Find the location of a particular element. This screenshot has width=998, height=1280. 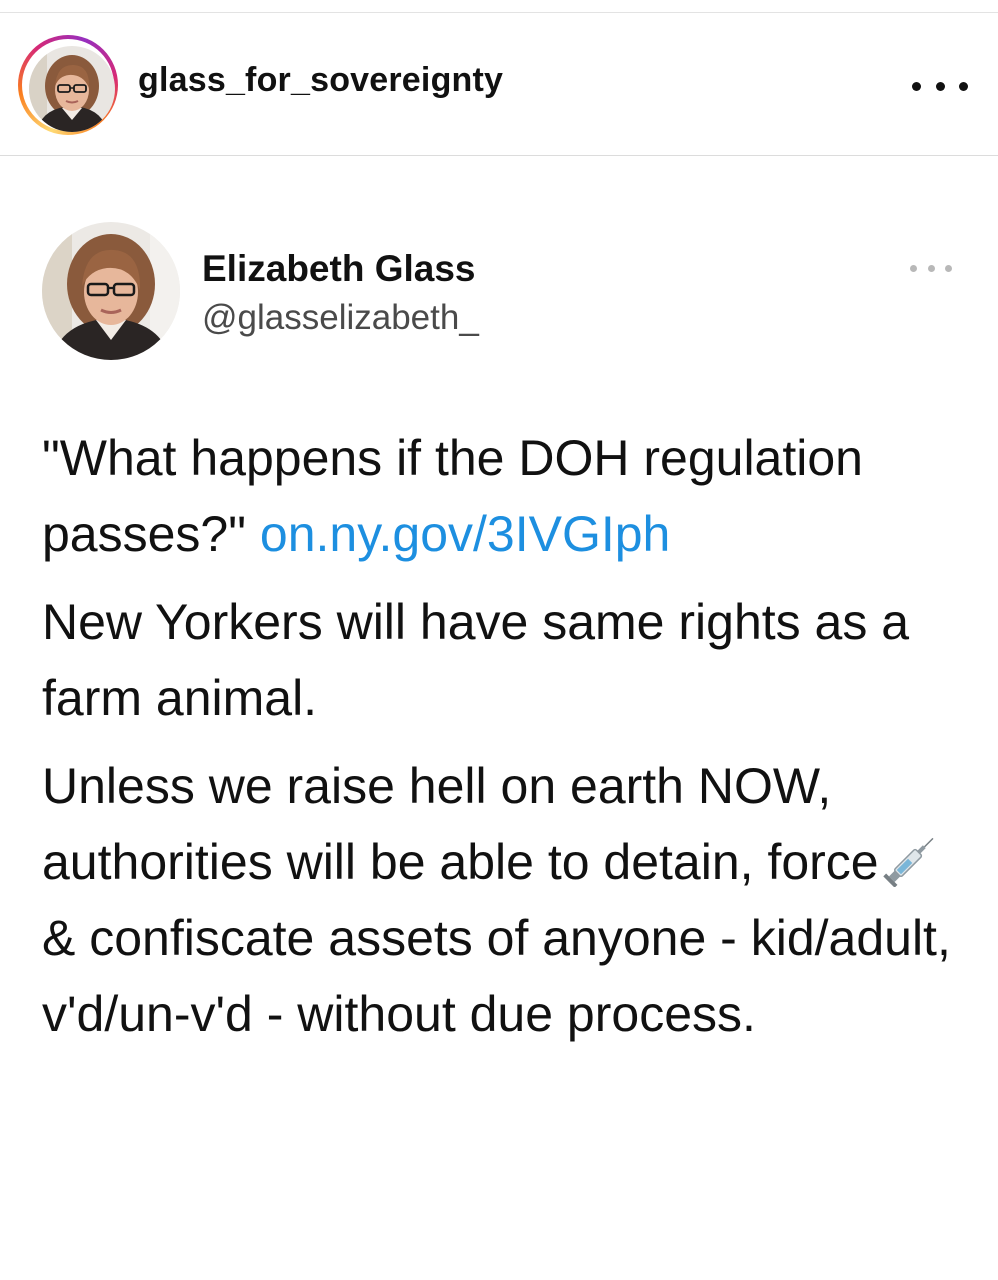

tweet-avatar is located at coordinates (111, 291).